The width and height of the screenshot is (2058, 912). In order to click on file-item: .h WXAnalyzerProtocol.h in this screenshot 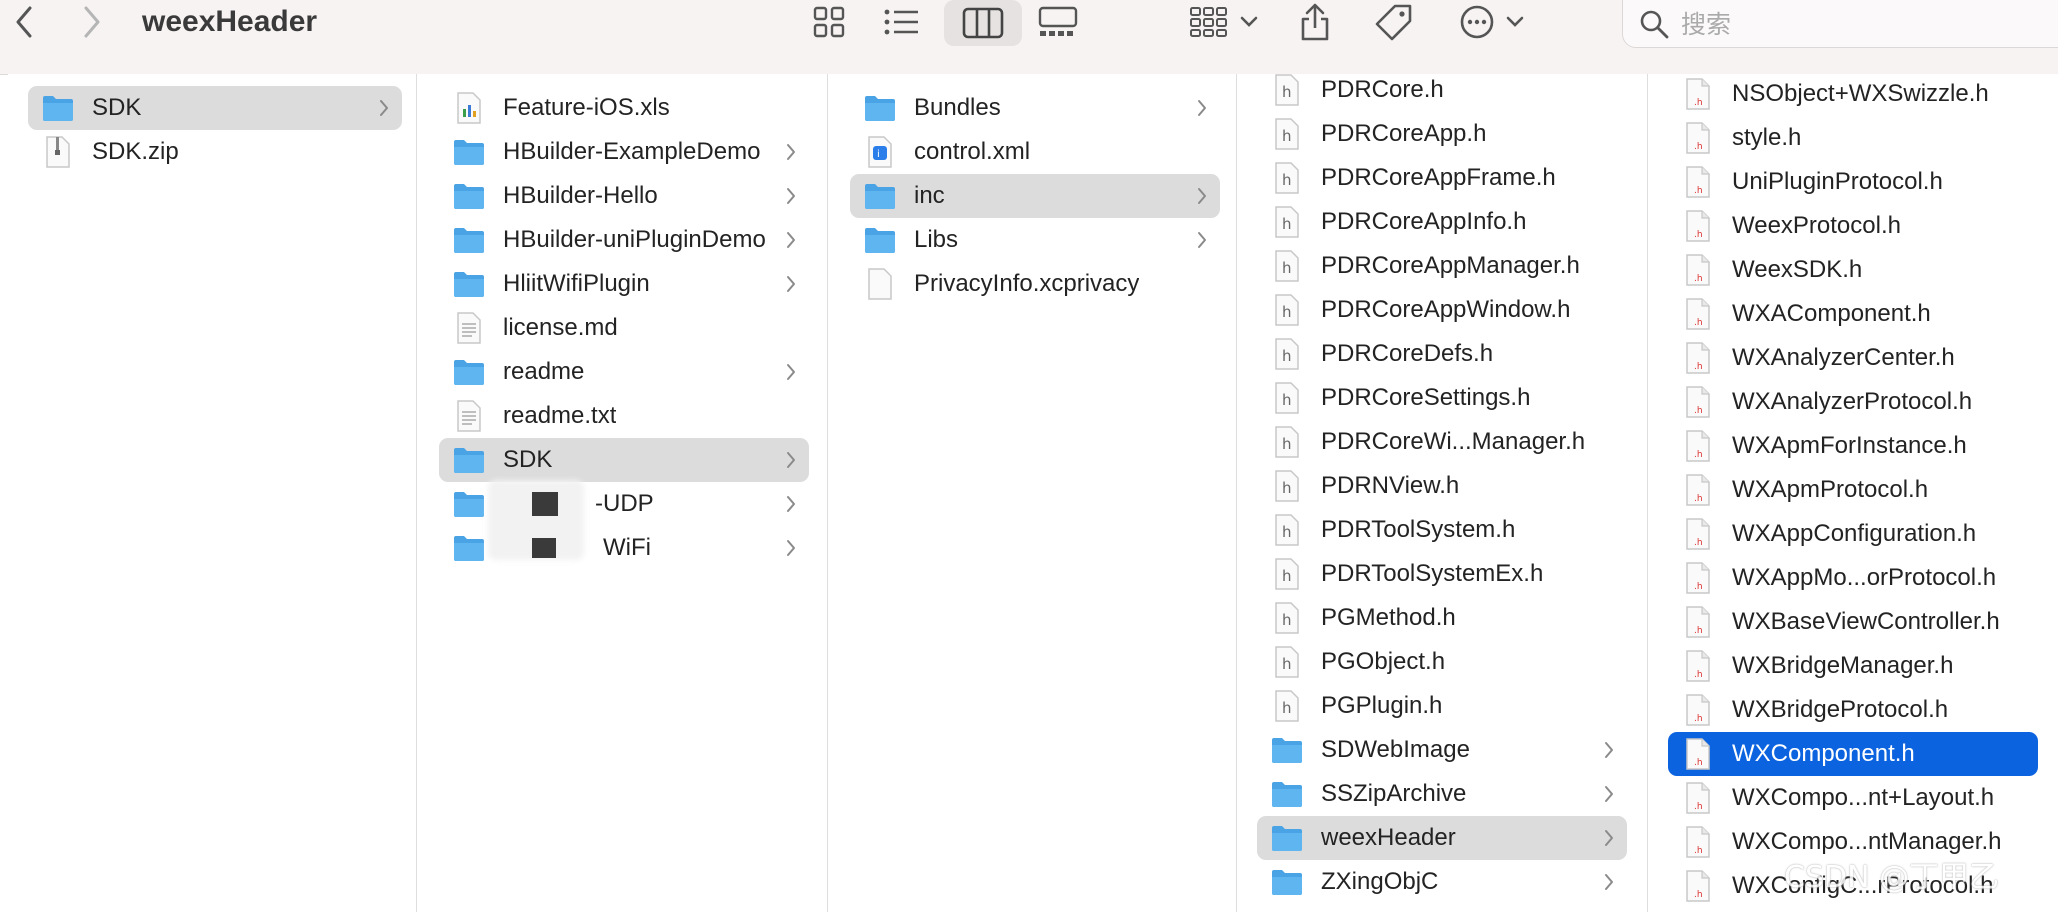, I will do `click(1853, 402)`.